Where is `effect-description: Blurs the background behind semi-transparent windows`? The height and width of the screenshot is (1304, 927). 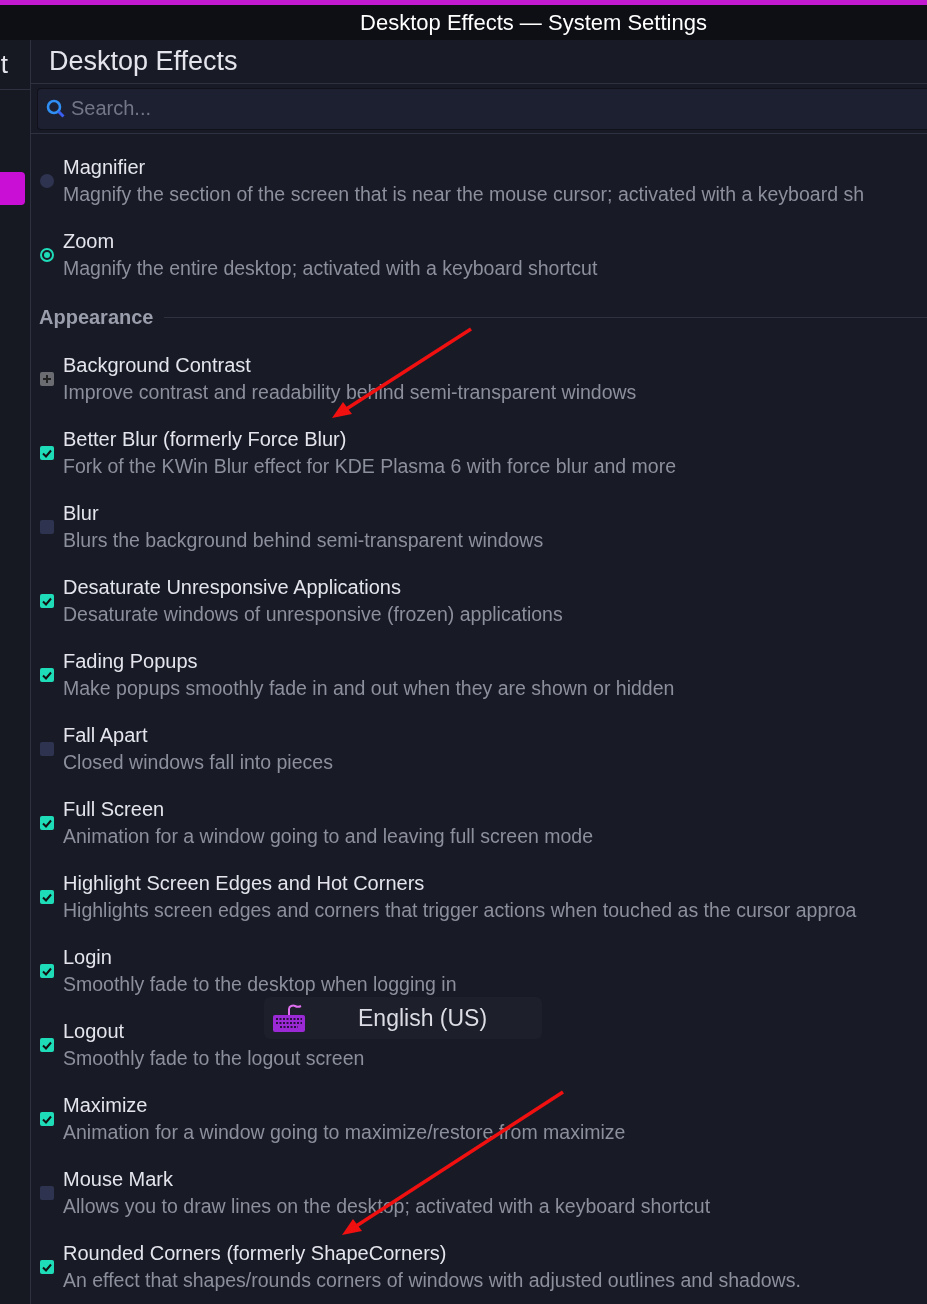 effect-description: Blurs the background behind semi-transparent windows is located at coordinates (303, 540).